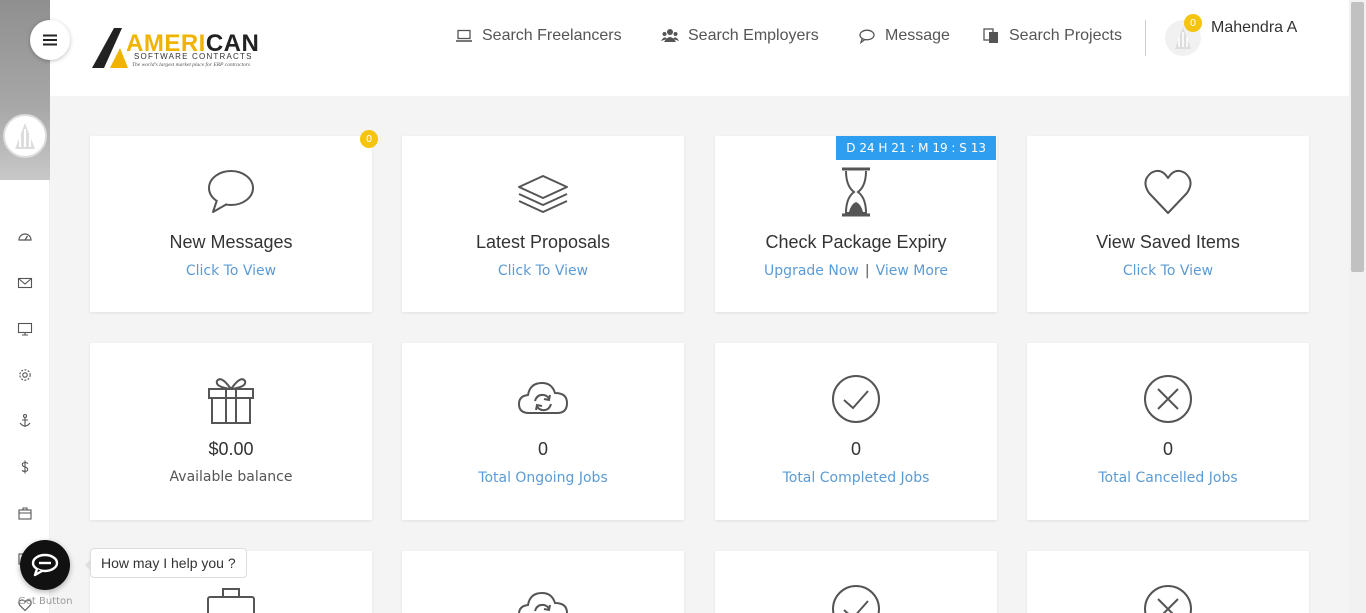 The width and height of the screenshot is (1366, 613). I want to click on sidebar-item-messages, so click(25, 283).